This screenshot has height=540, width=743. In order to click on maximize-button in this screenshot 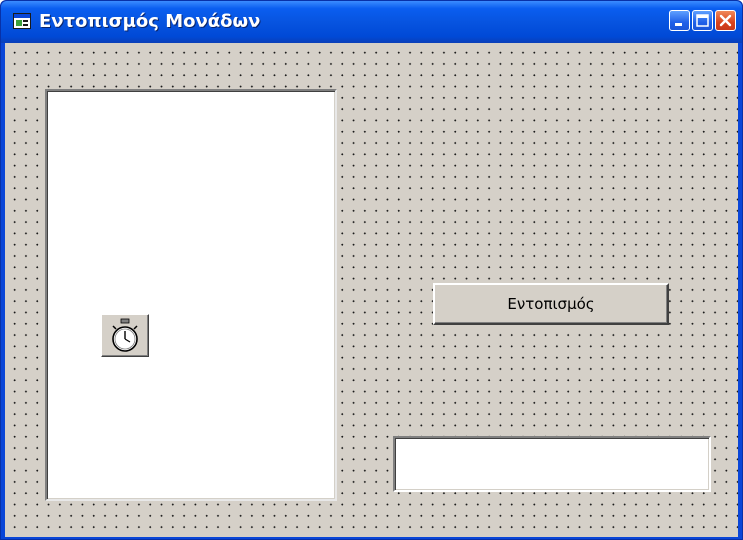, I will do `click(702, 20)`.